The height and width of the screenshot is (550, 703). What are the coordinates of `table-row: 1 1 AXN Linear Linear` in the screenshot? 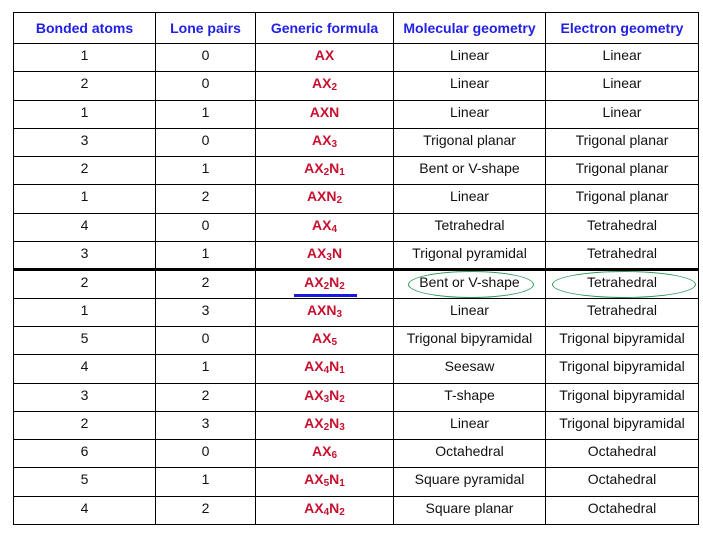 It's located at (356, 114).